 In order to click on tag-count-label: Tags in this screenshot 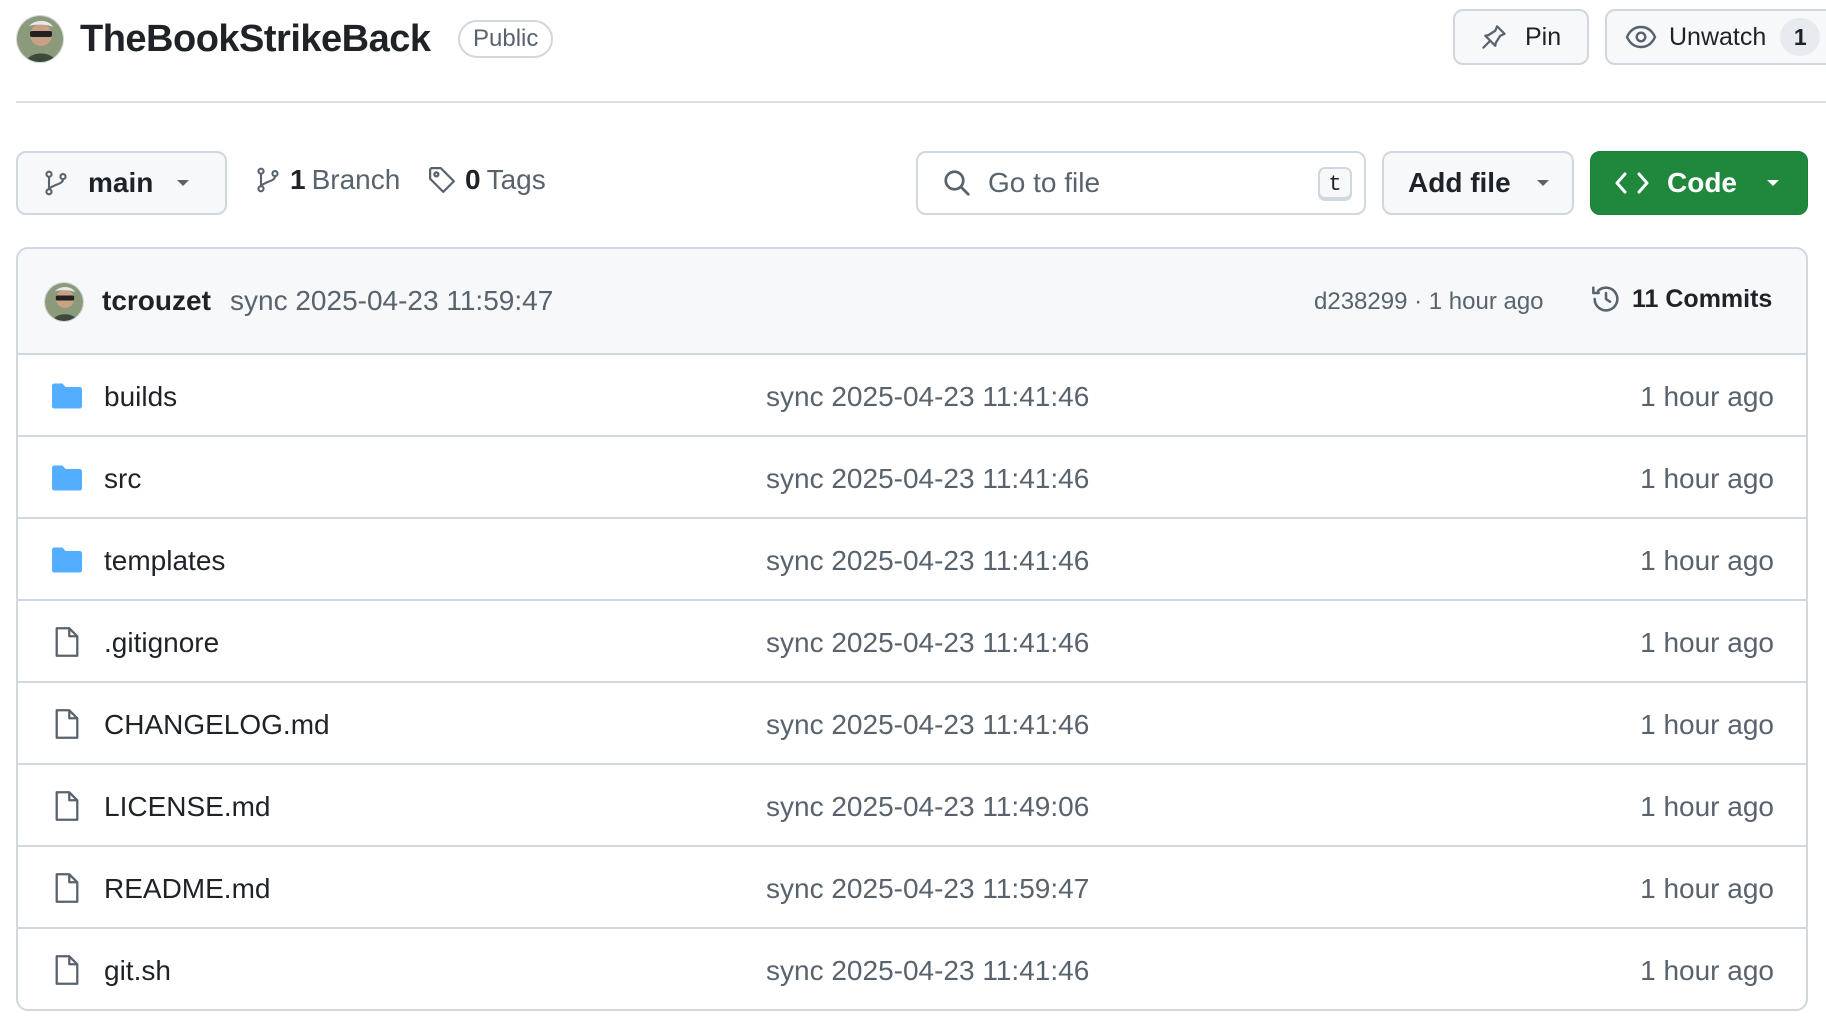, I will do `click(516, 180)`.